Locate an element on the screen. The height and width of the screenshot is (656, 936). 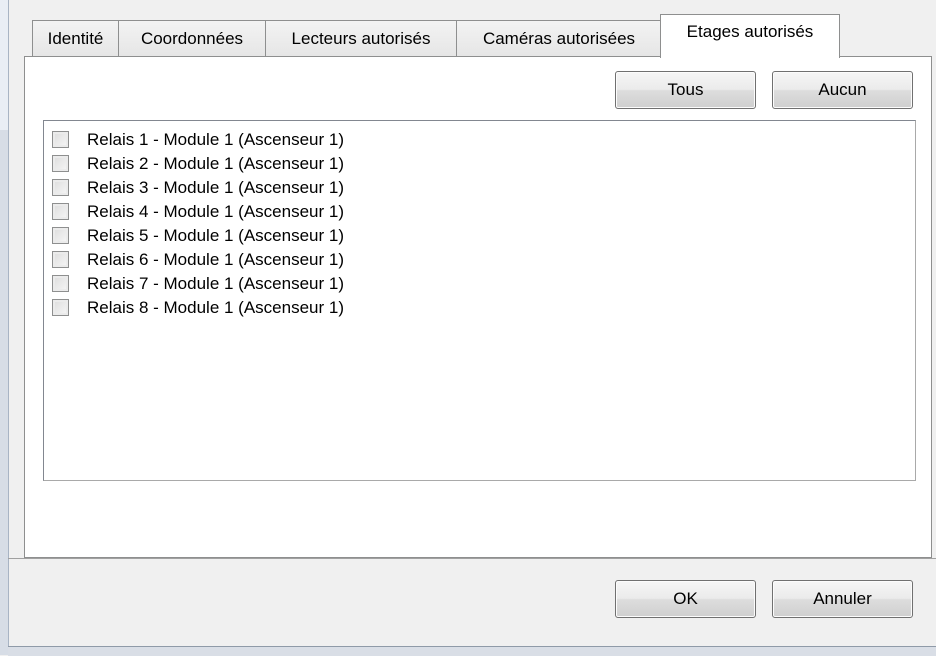
relay-label: Relais 4 - Module 1 (Ascenseur 1) is located at coordinates (216, 211).